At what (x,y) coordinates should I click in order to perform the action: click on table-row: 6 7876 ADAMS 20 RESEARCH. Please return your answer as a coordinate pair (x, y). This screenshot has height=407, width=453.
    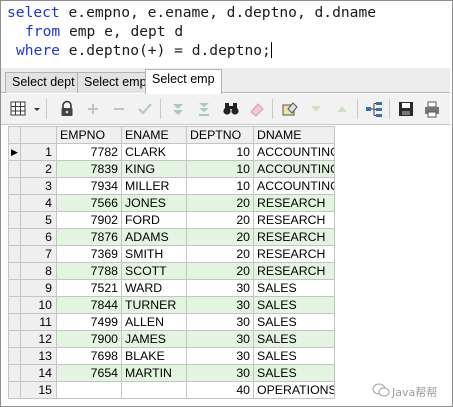
    Looking at the image, I should click on (171, 237).